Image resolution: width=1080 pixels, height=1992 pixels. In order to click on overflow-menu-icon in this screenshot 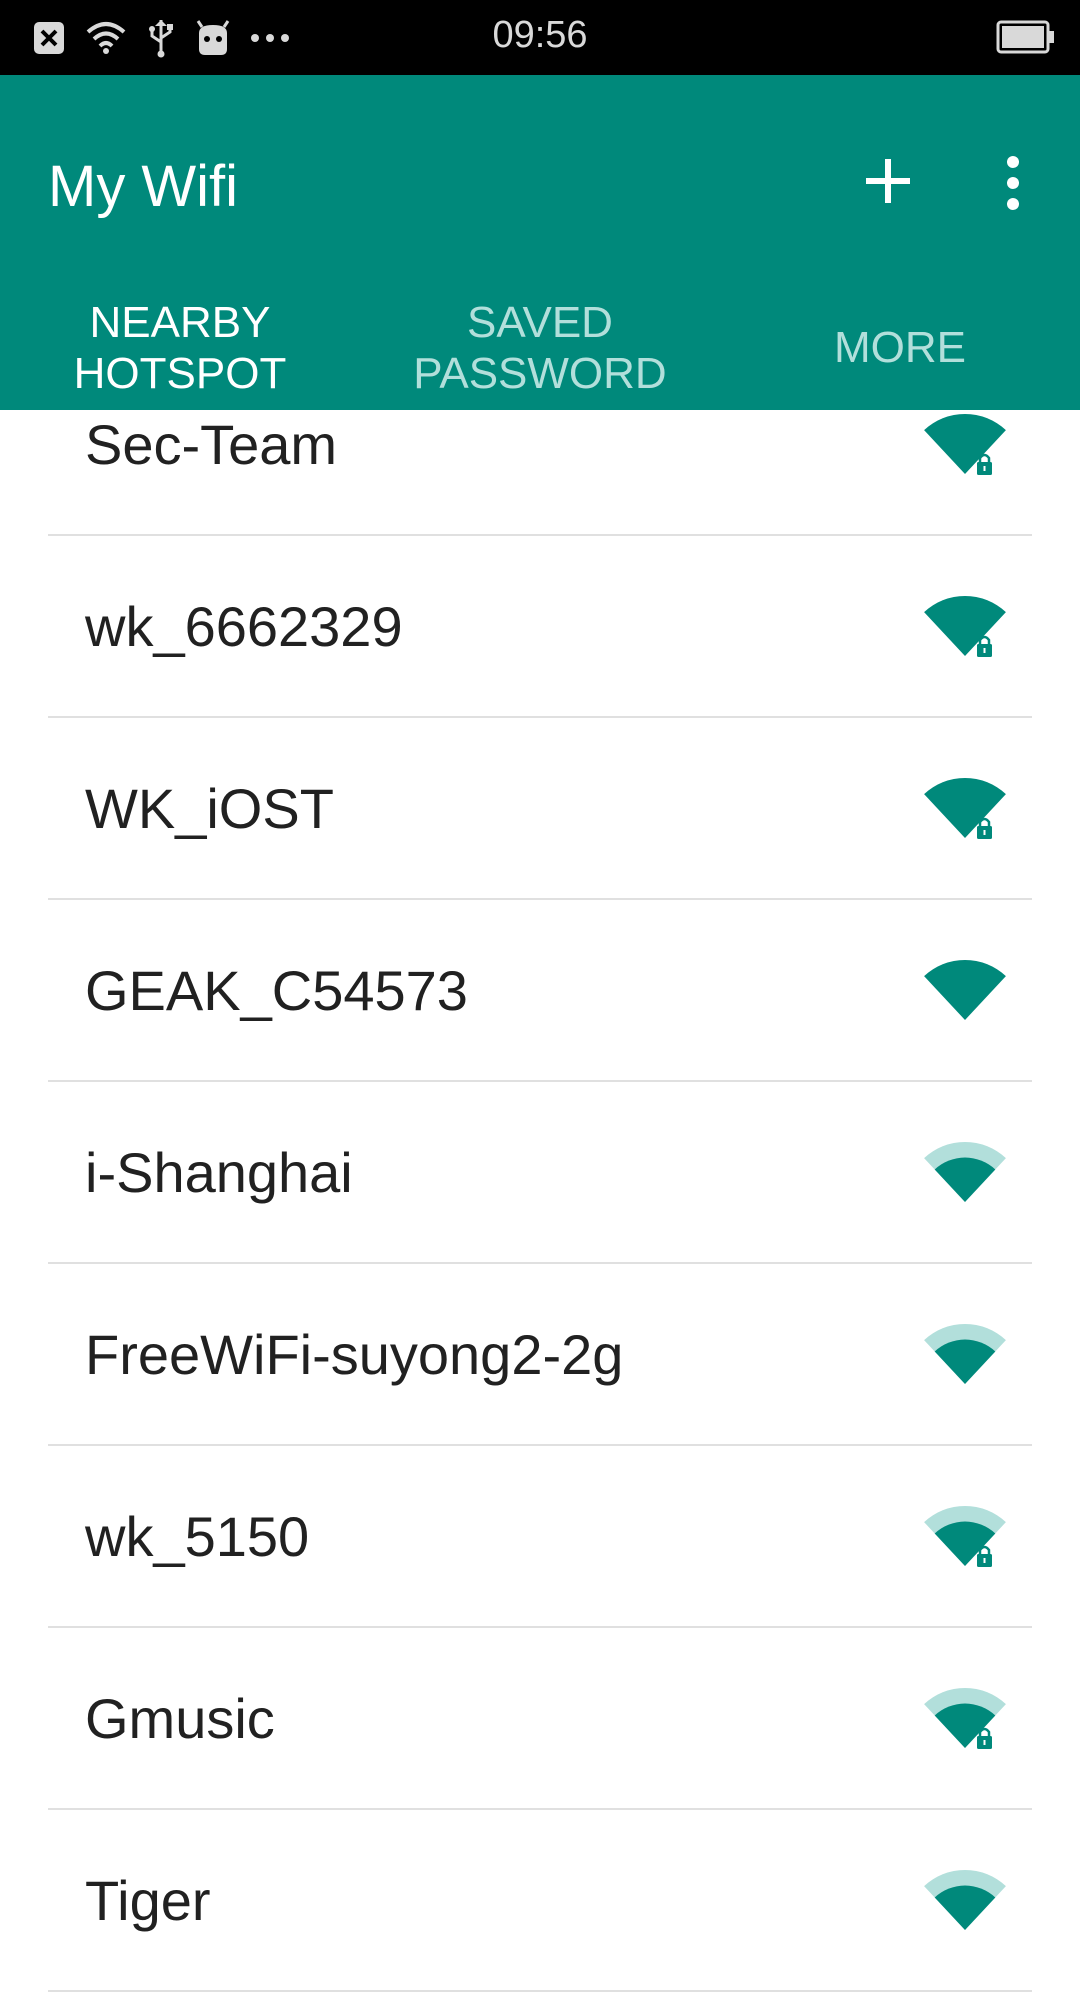, I will do `click(1013, 183)`.